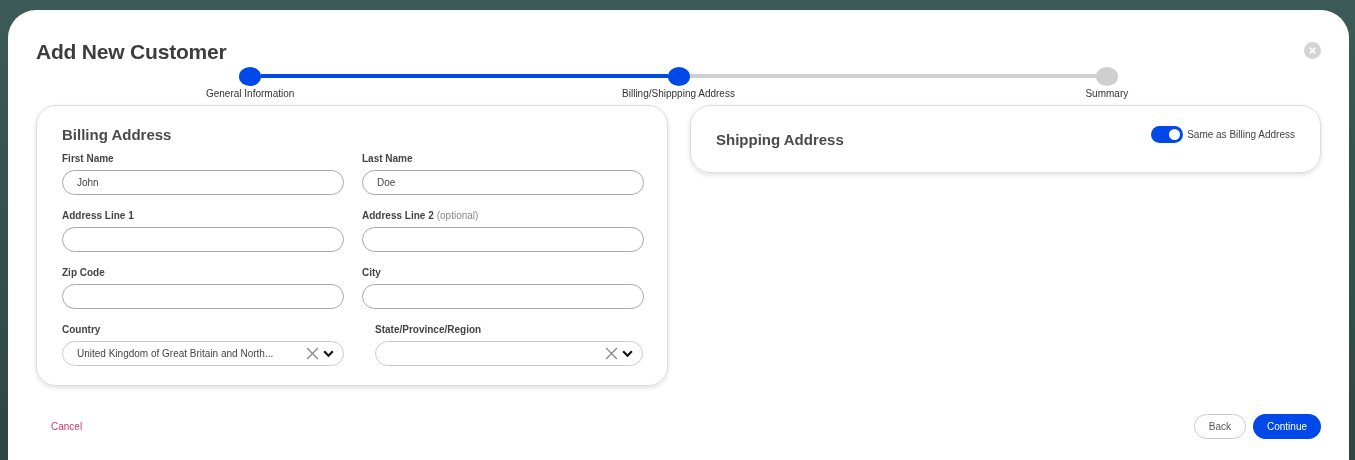  I want to click on toggle-label: Same as Billing Address, so click(1241, 134).